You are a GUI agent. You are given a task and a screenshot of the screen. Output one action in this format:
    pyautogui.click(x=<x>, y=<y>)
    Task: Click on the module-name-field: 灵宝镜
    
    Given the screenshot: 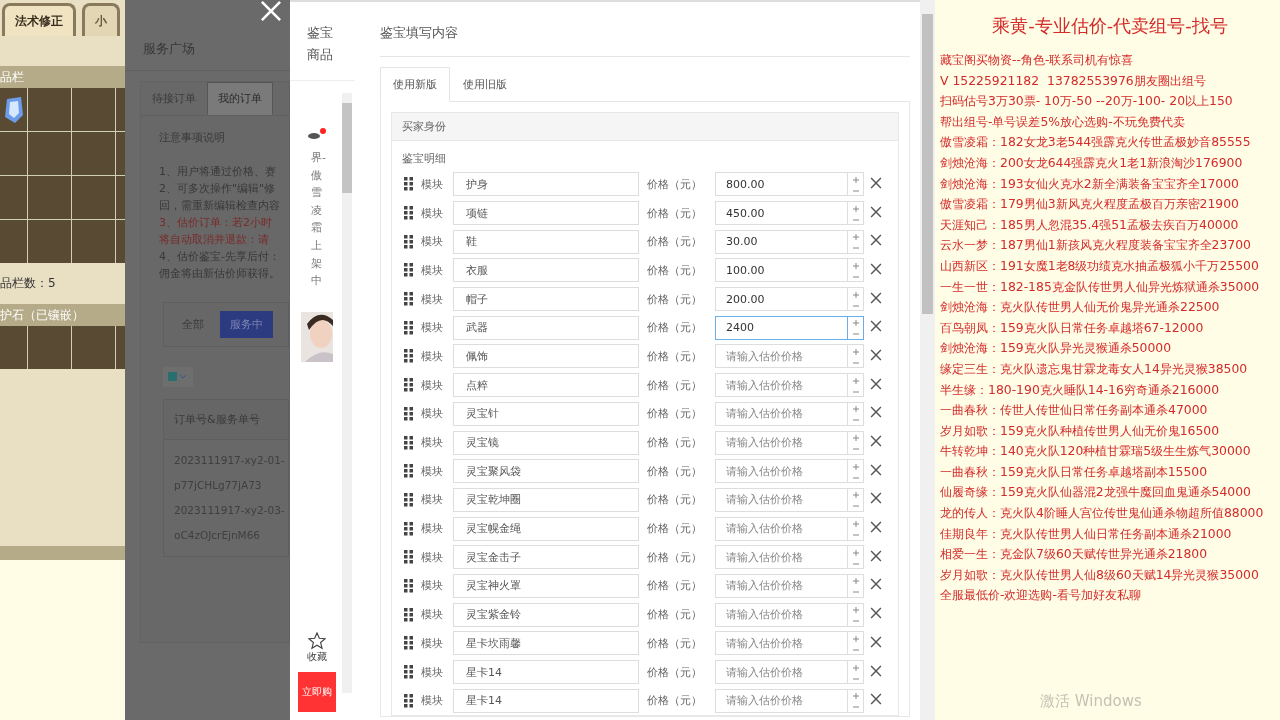 What is the action you would take?
    pyautogui.click(x=546, y=442)
    